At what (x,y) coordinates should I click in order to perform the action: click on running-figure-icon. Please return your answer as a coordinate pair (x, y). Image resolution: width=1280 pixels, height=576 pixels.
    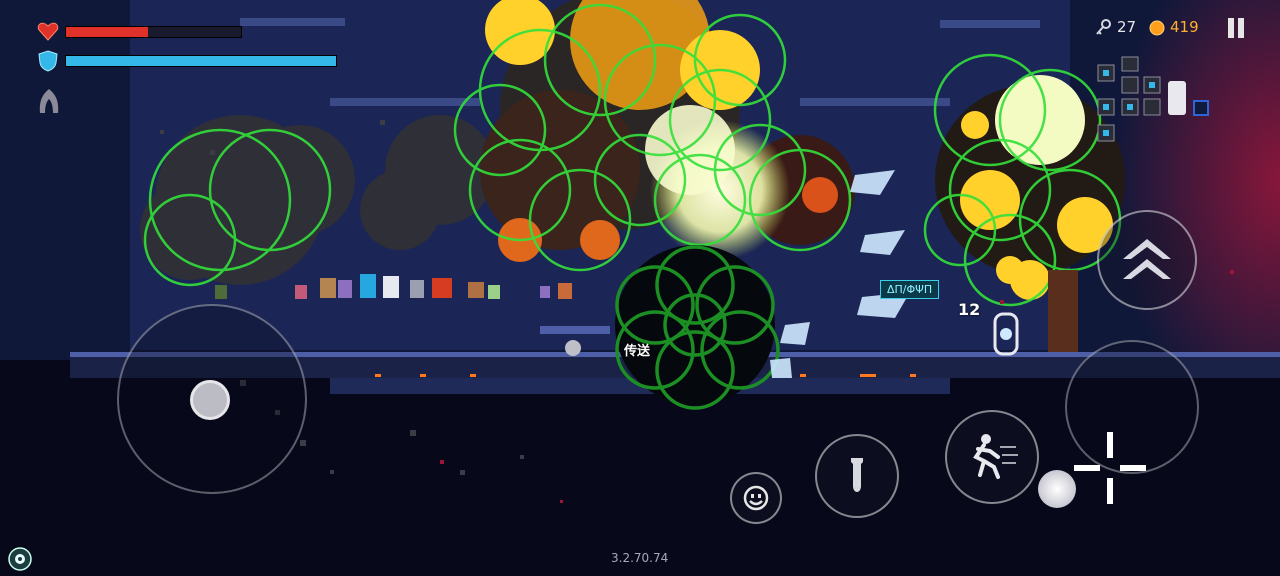
    Looking at the image, I should click on (995, 456).